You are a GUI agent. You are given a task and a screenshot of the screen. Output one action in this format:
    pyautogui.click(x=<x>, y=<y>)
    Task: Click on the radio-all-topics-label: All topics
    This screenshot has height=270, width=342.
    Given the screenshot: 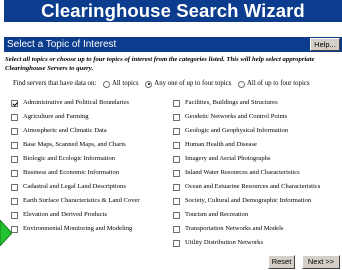 What is the action you would take?
    pyautogui.click(x=125, y=83)
    